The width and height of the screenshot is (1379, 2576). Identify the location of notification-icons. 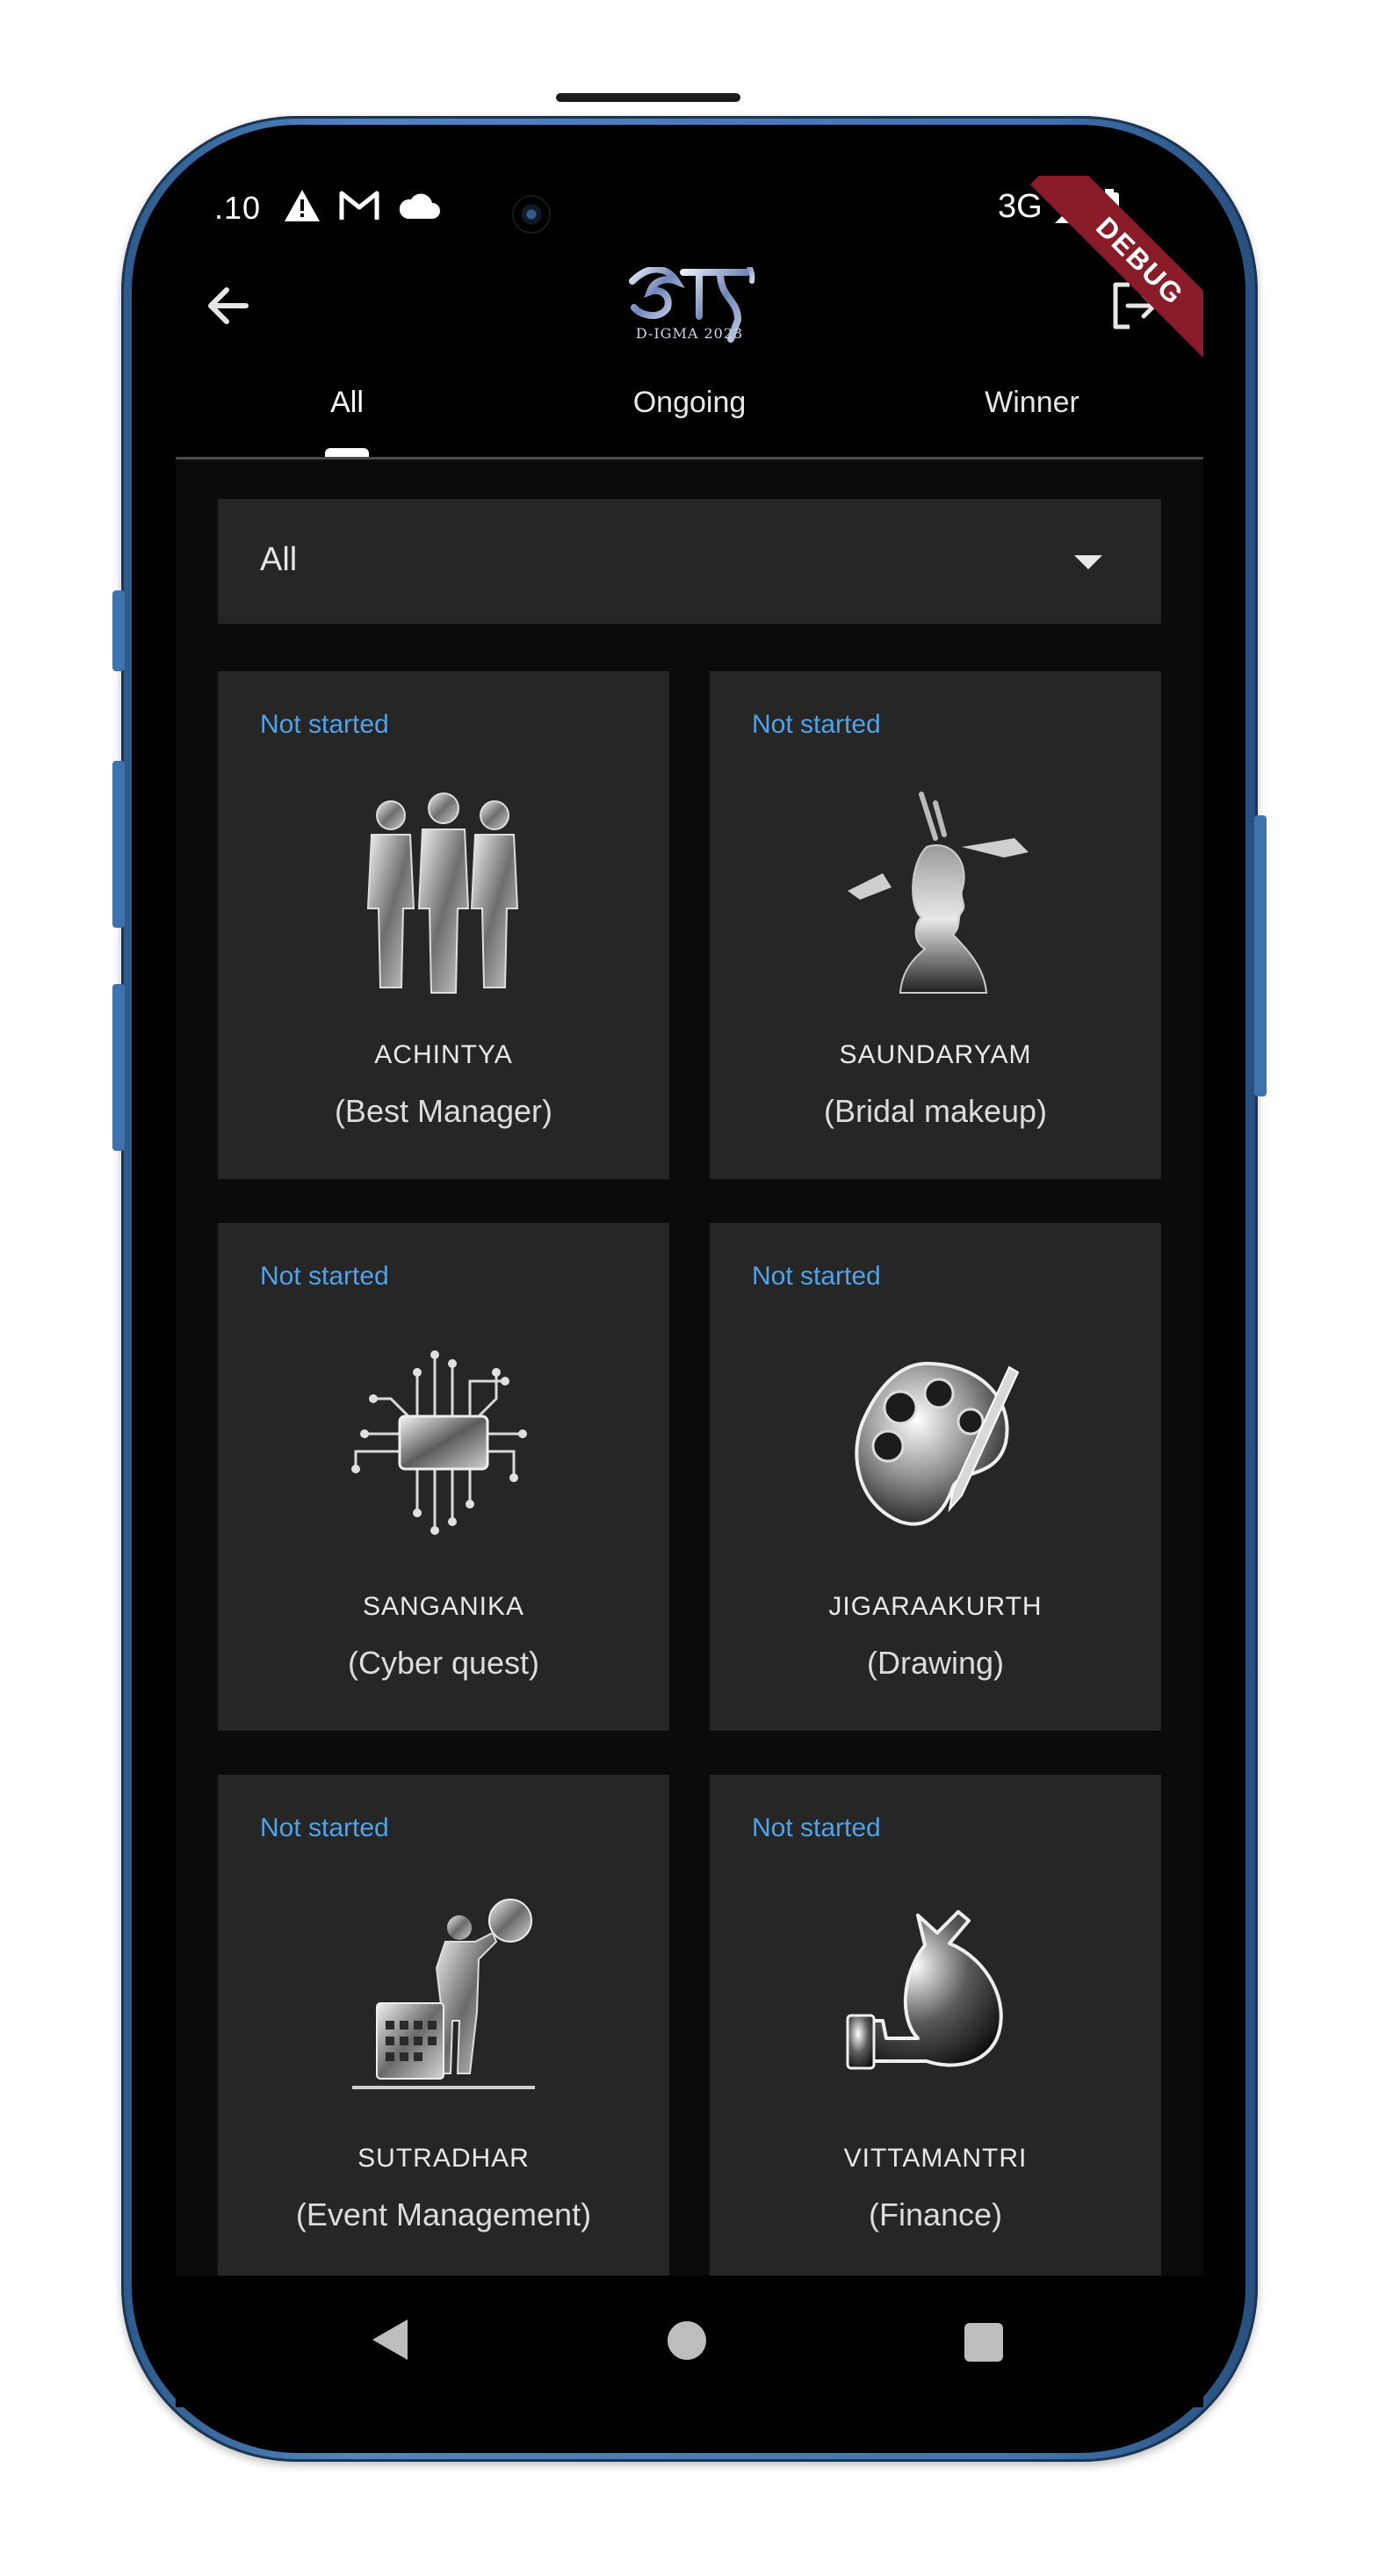
(362, 205).